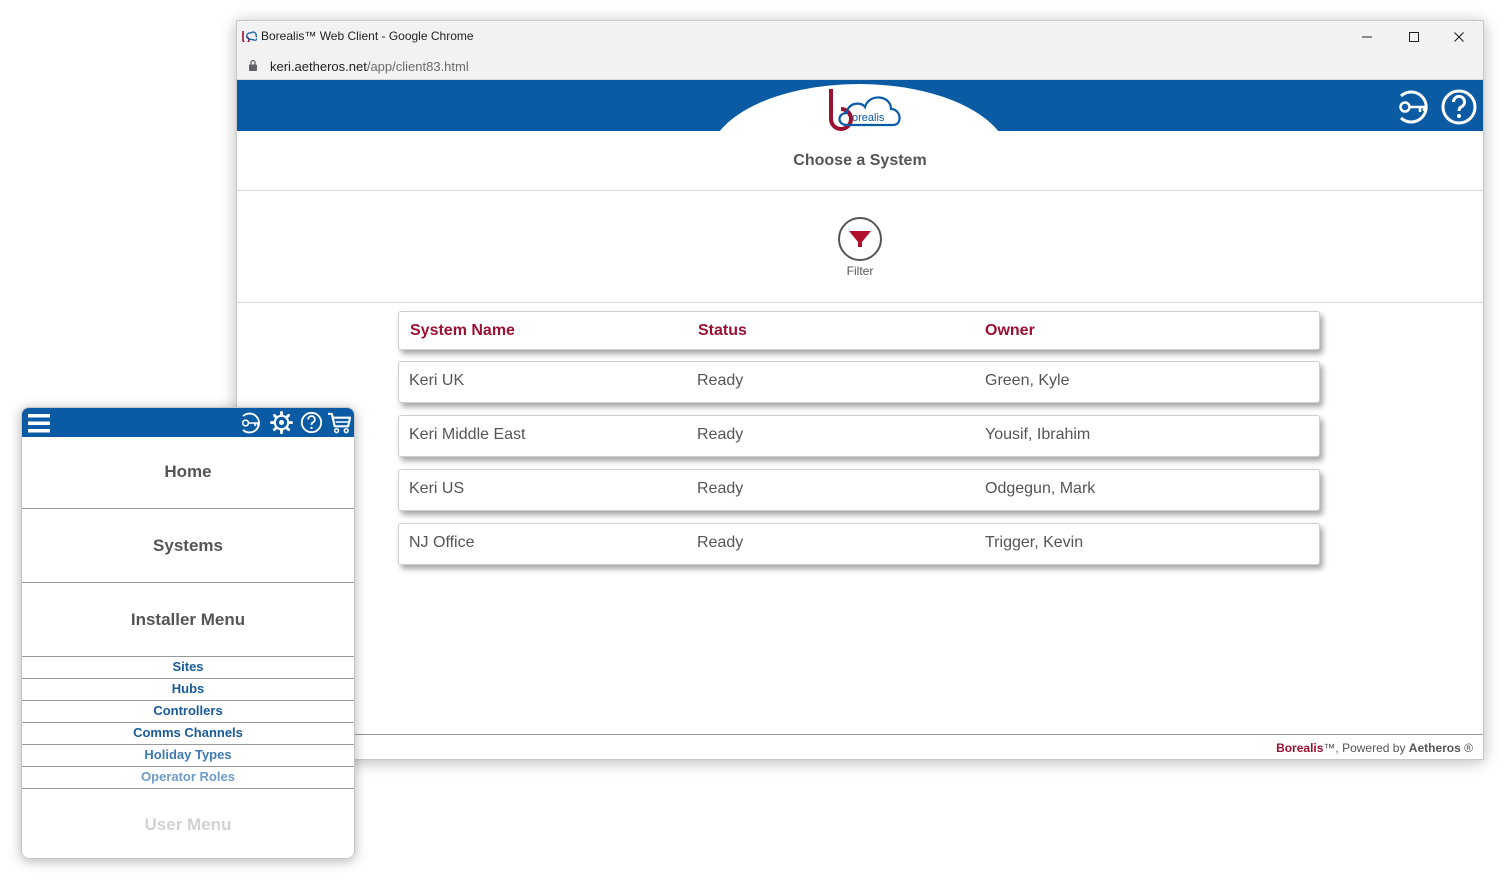  What do you see at coordinates (1466, 748) in the screenshot?
I see `footer-registered: ®` at bounding box center [1466, 748].